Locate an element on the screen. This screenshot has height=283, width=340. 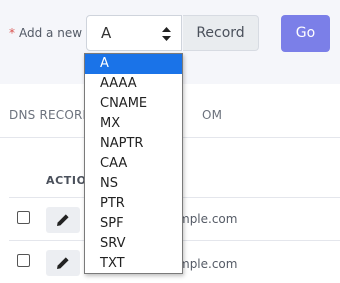
row-2-checkbox is located at coordinates (23, 260).